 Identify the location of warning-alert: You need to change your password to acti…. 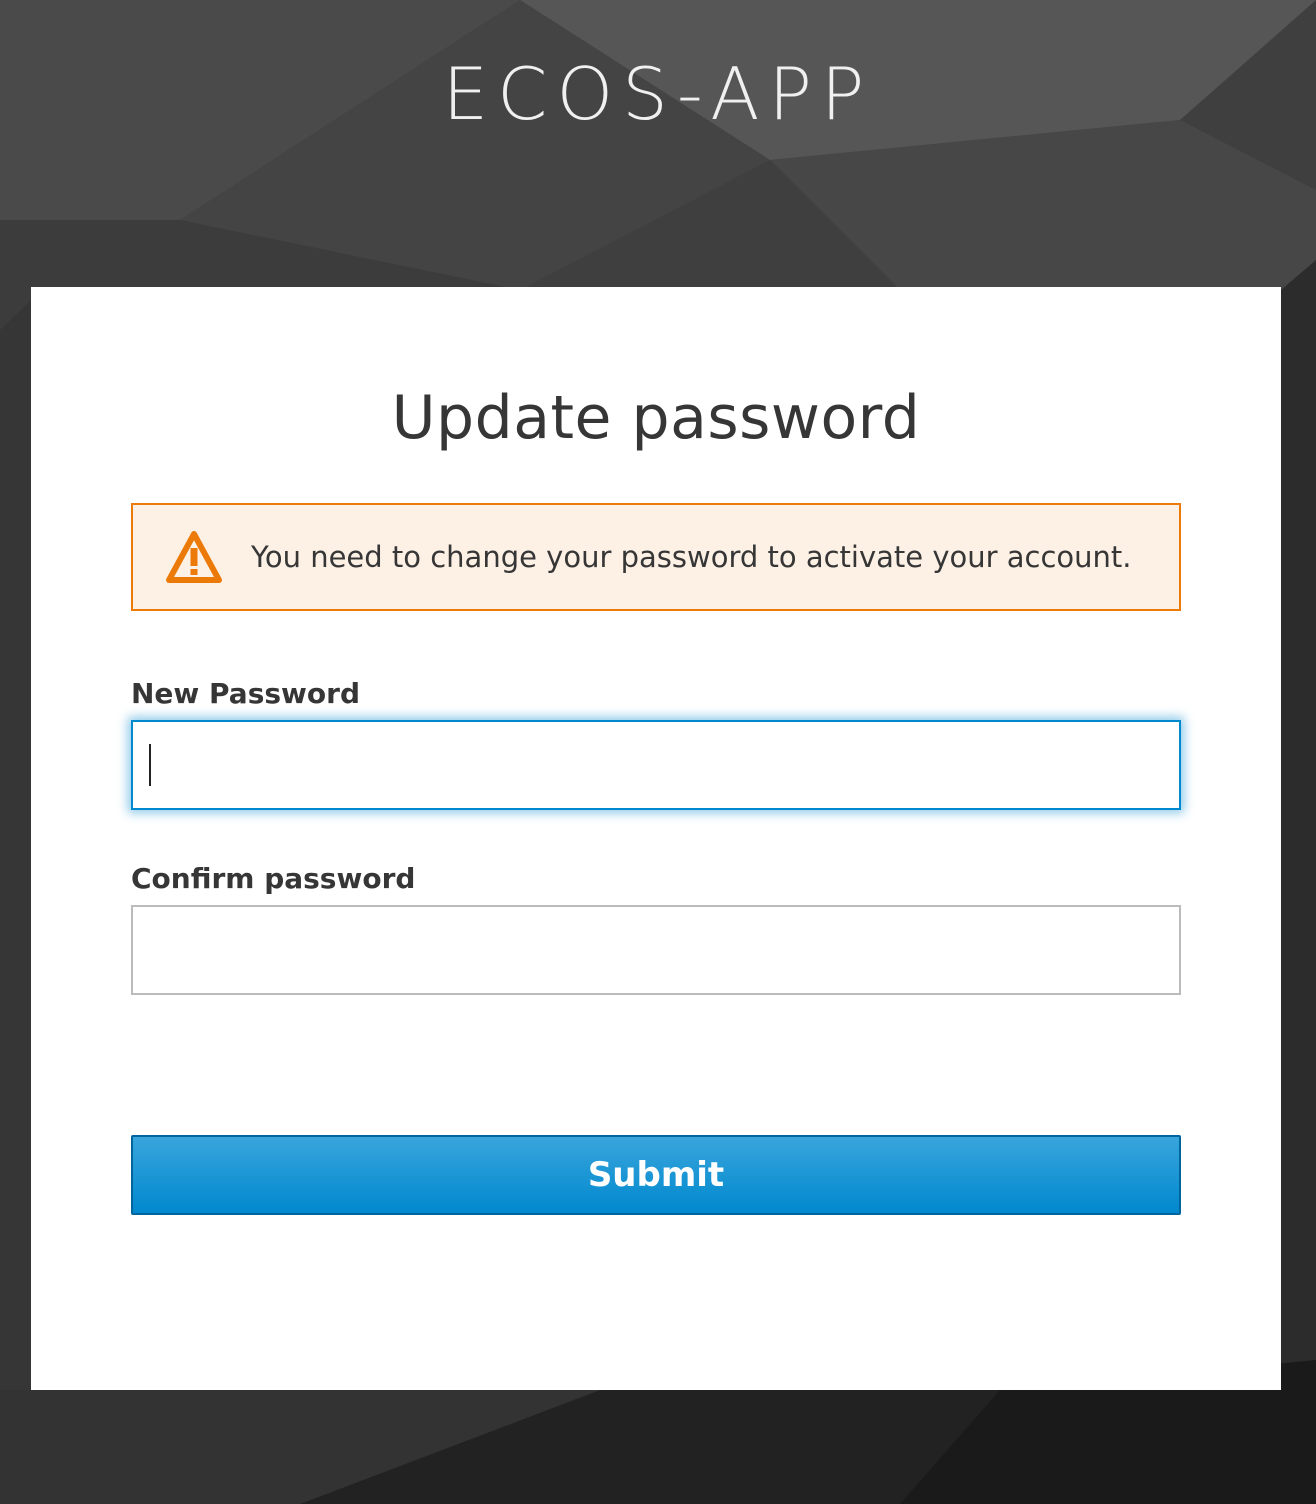
(656, 557).